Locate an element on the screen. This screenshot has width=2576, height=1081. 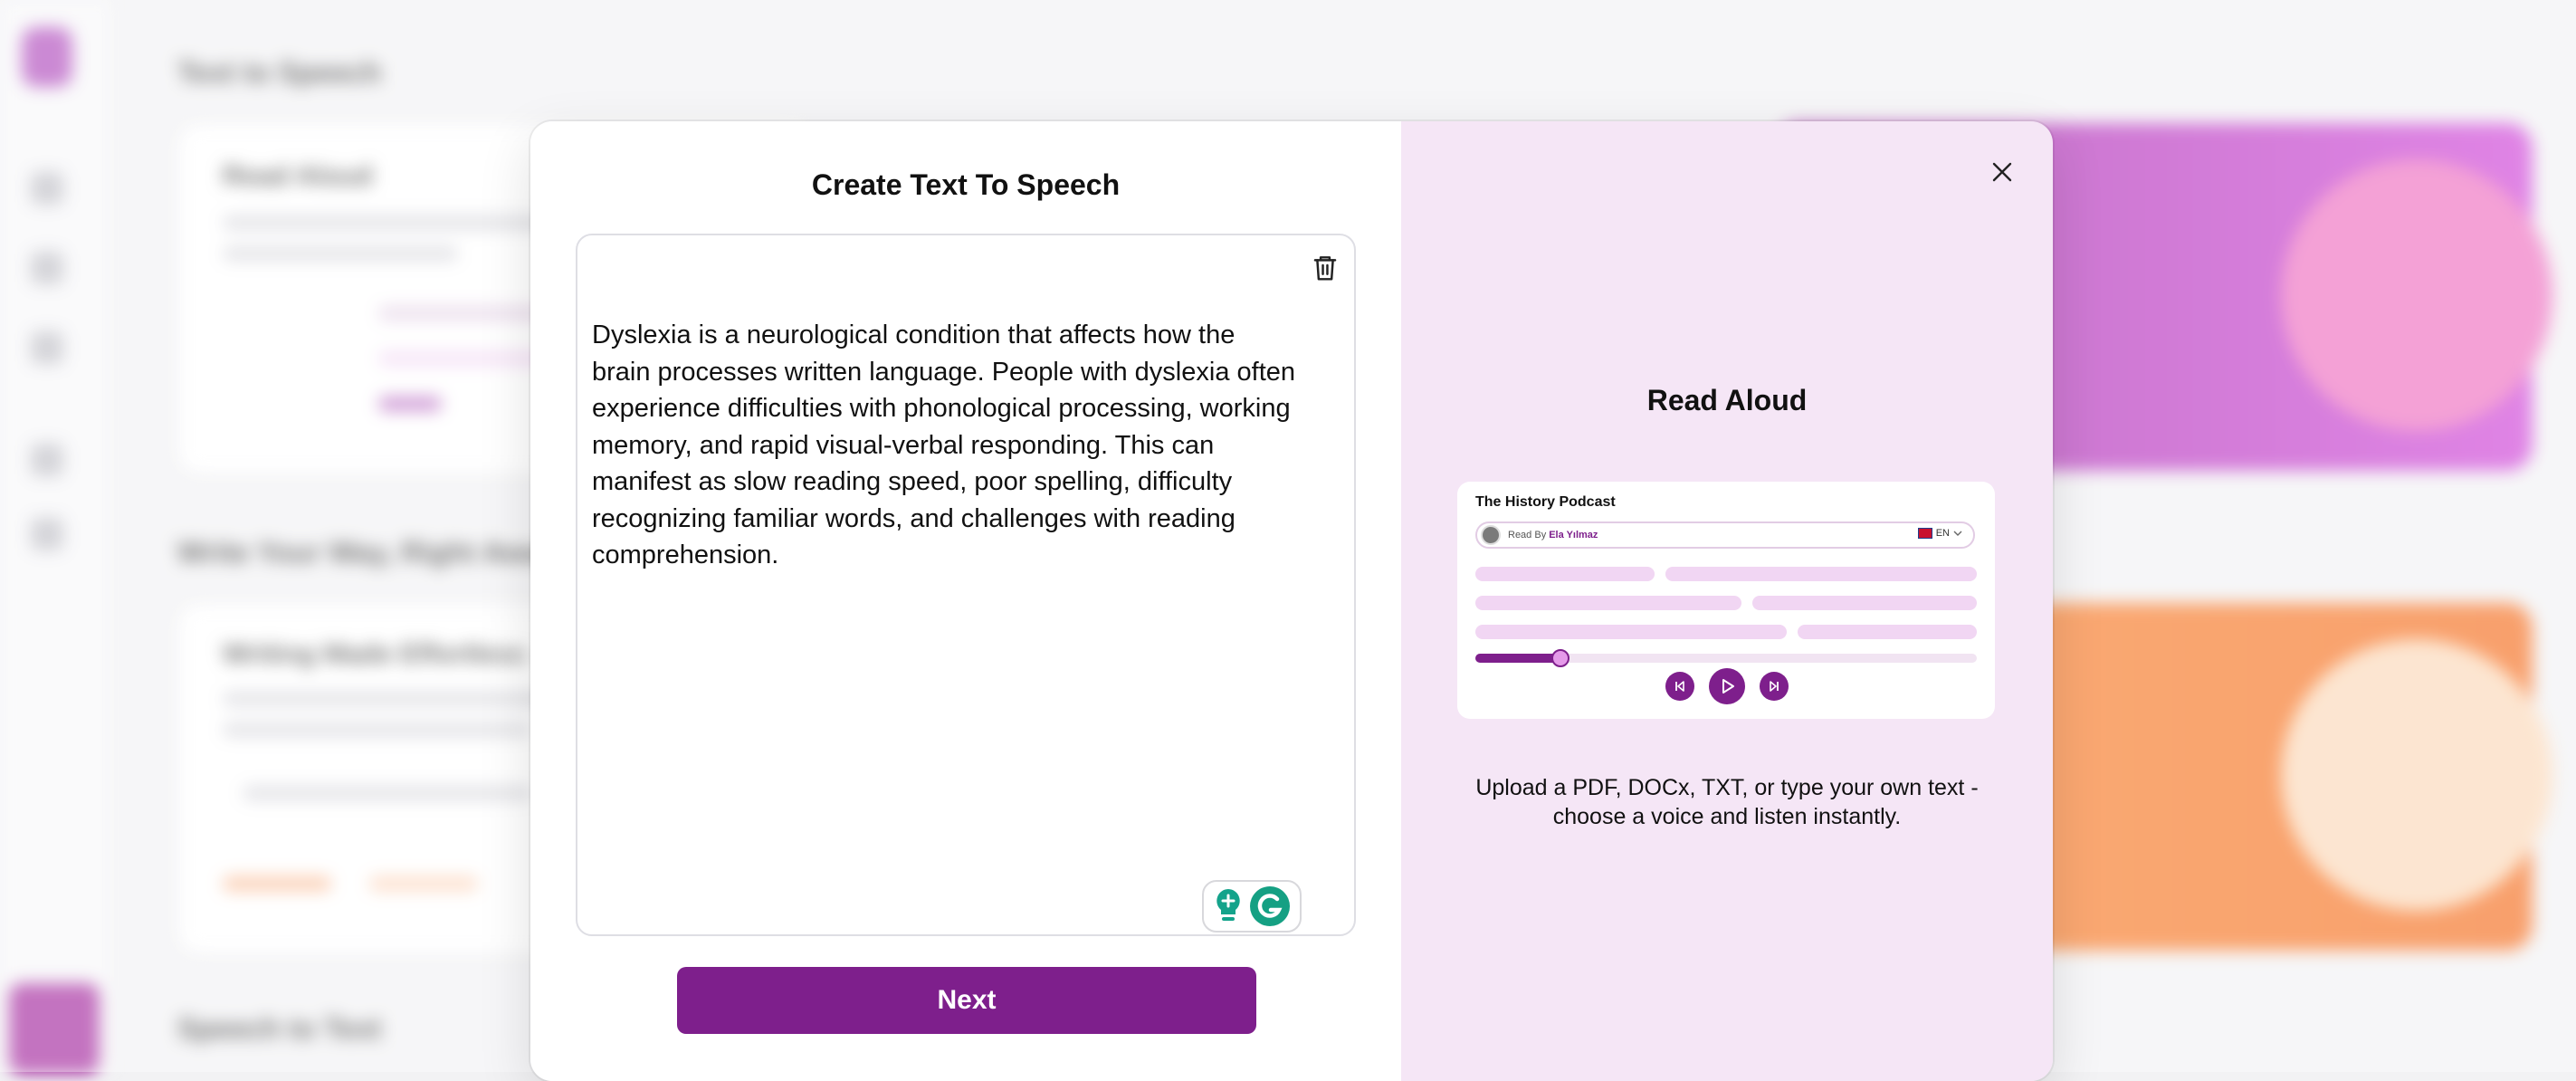
grammarly-widget is located at coordinates (1252, 907).